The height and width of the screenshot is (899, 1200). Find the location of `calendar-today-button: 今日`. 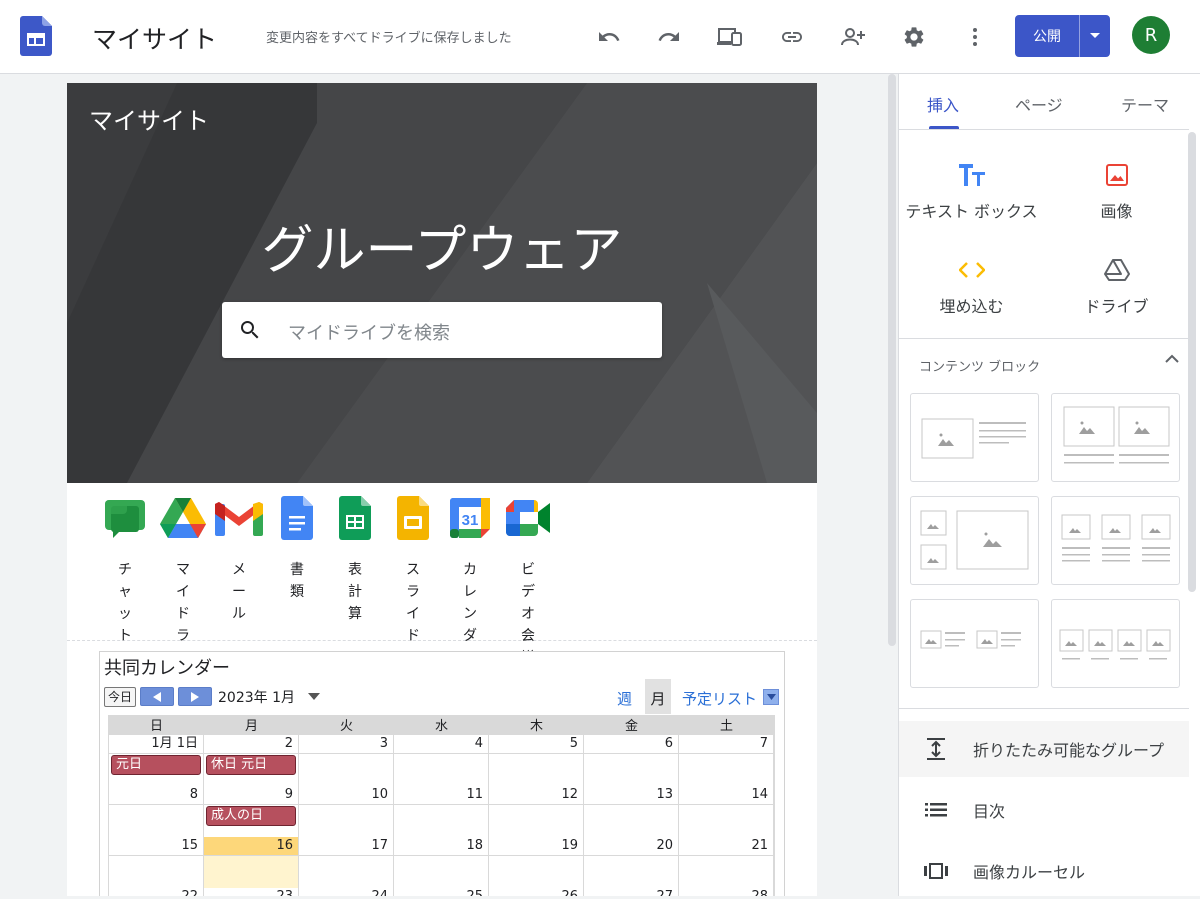

calendar-today-button: 今日 is located at coordinates (120, 697).